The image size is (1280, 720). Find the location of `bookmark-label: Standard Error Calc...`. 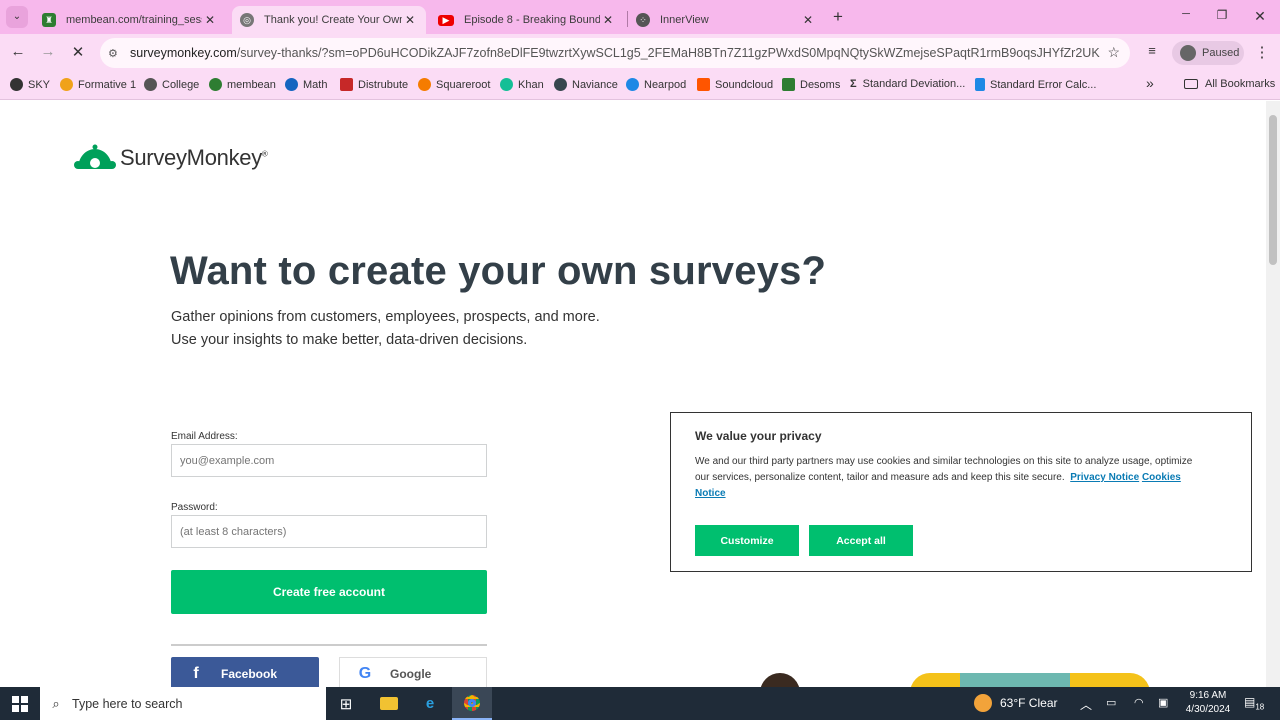

bookmark-label: Standard Error Calc... is located at coordinates (1043, 84).